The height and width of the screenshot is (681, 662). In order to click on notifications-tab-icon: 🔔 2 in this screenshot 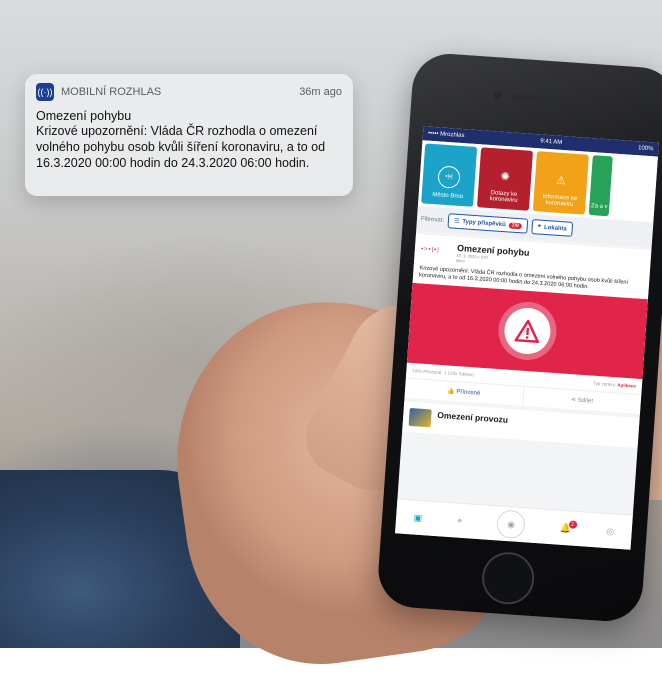, I will do `click(568, 526)`.